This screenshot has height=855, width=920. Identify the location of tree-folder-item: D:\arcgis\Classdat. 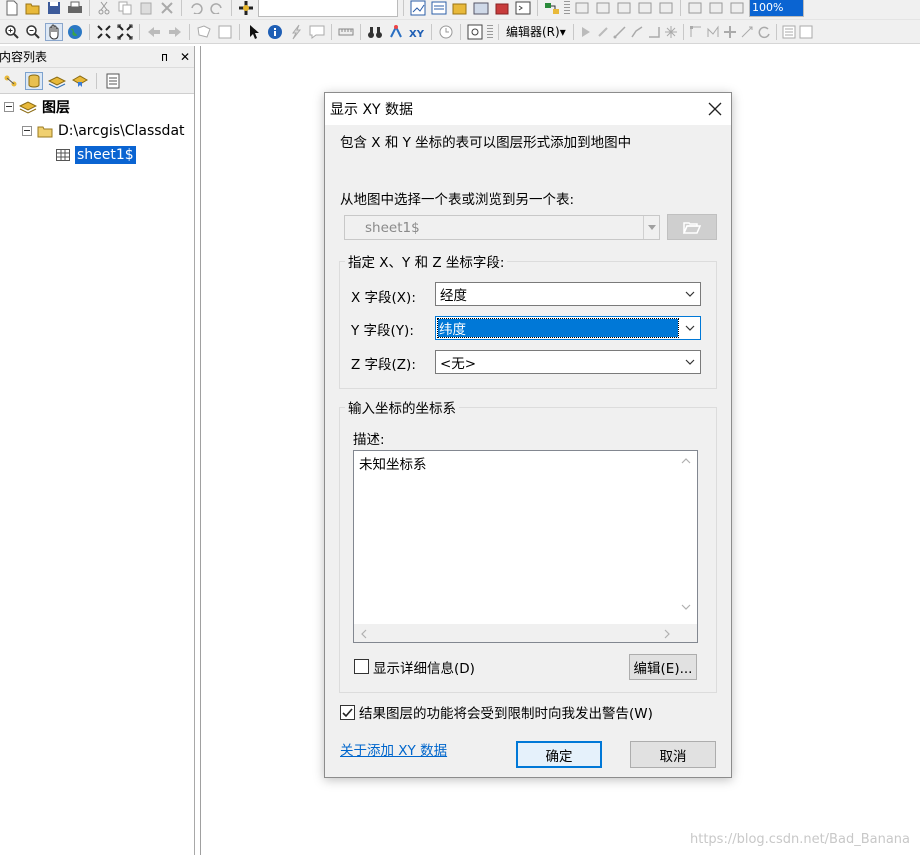
(103, 131).